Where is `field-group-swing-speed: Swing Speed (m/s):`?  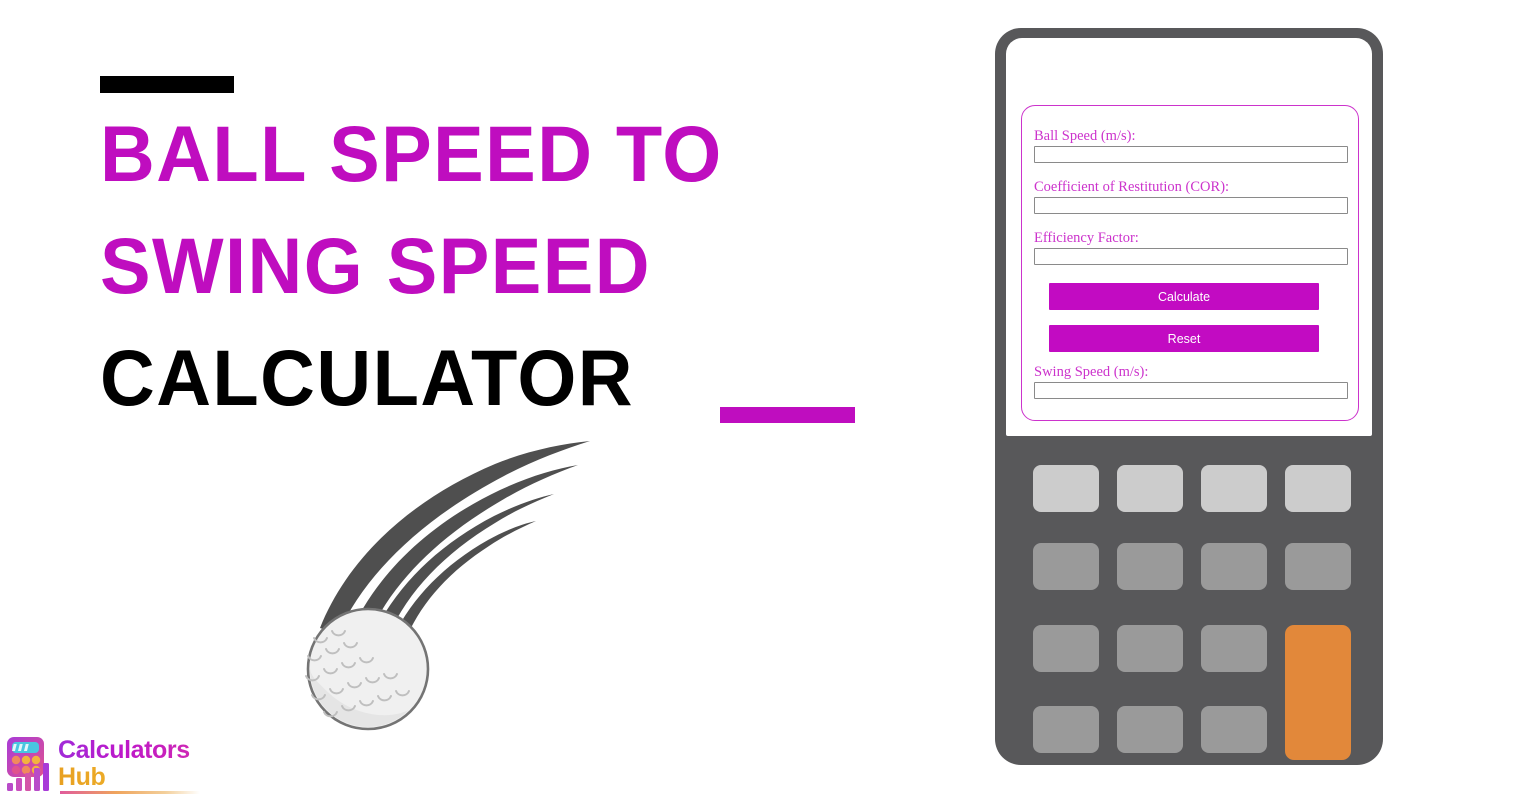
field-group-swing-speed: Swing Speed (m/s): is located at coordinates (1191, 381).